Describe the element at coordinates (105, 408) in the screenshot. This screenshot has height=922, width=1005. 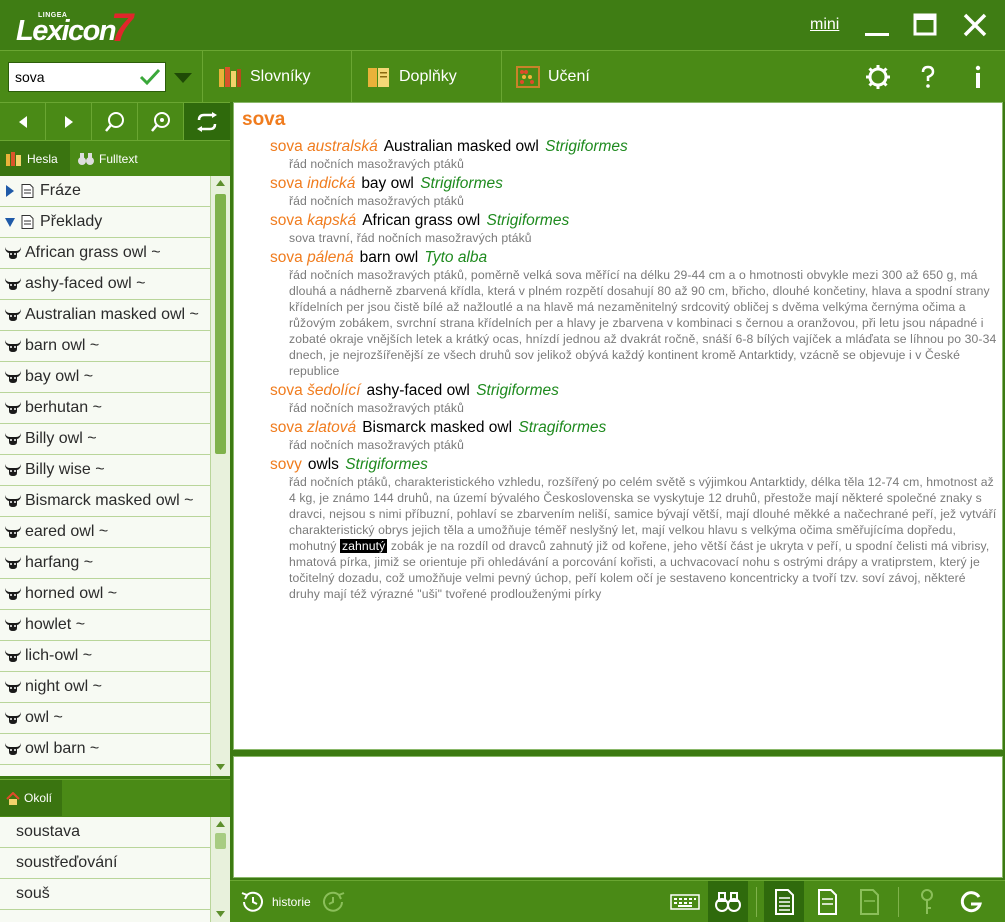
I see `list-item: berhutan ~` at that location.